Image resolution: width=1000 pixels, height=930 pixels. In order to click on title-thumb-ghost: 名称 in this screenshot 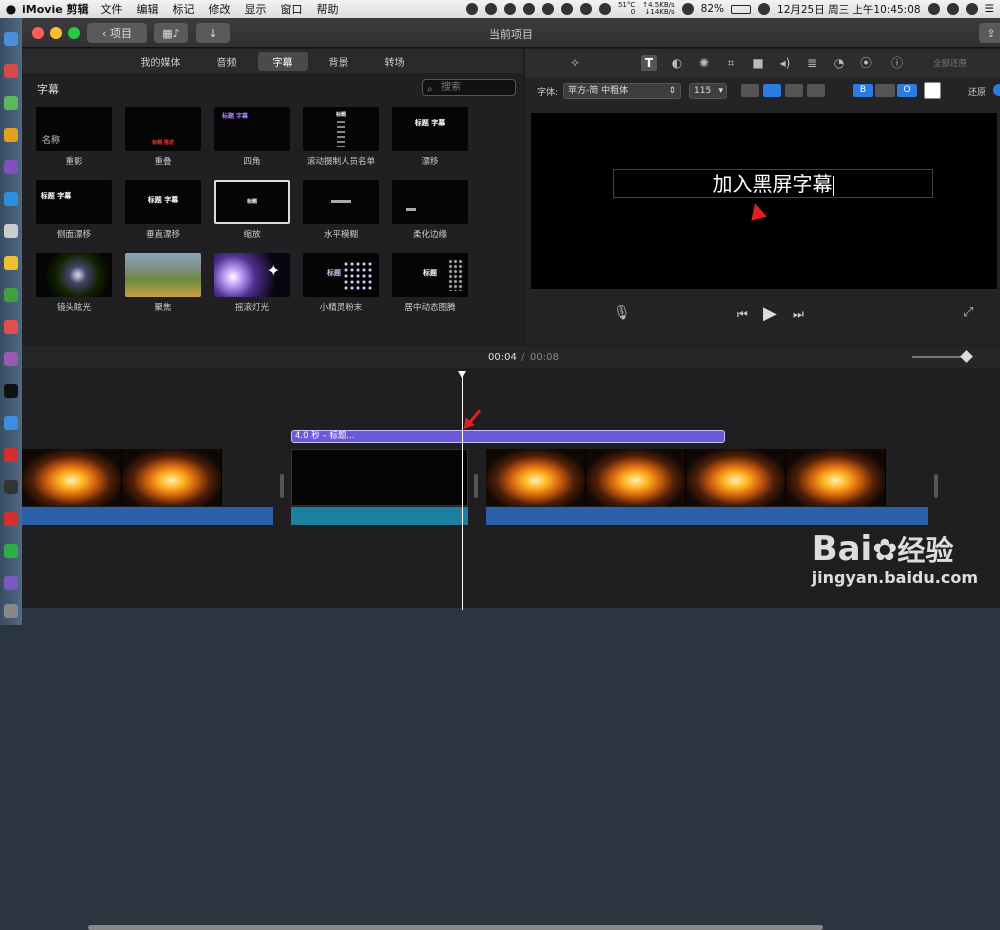, I will do `click(74, 129)`.